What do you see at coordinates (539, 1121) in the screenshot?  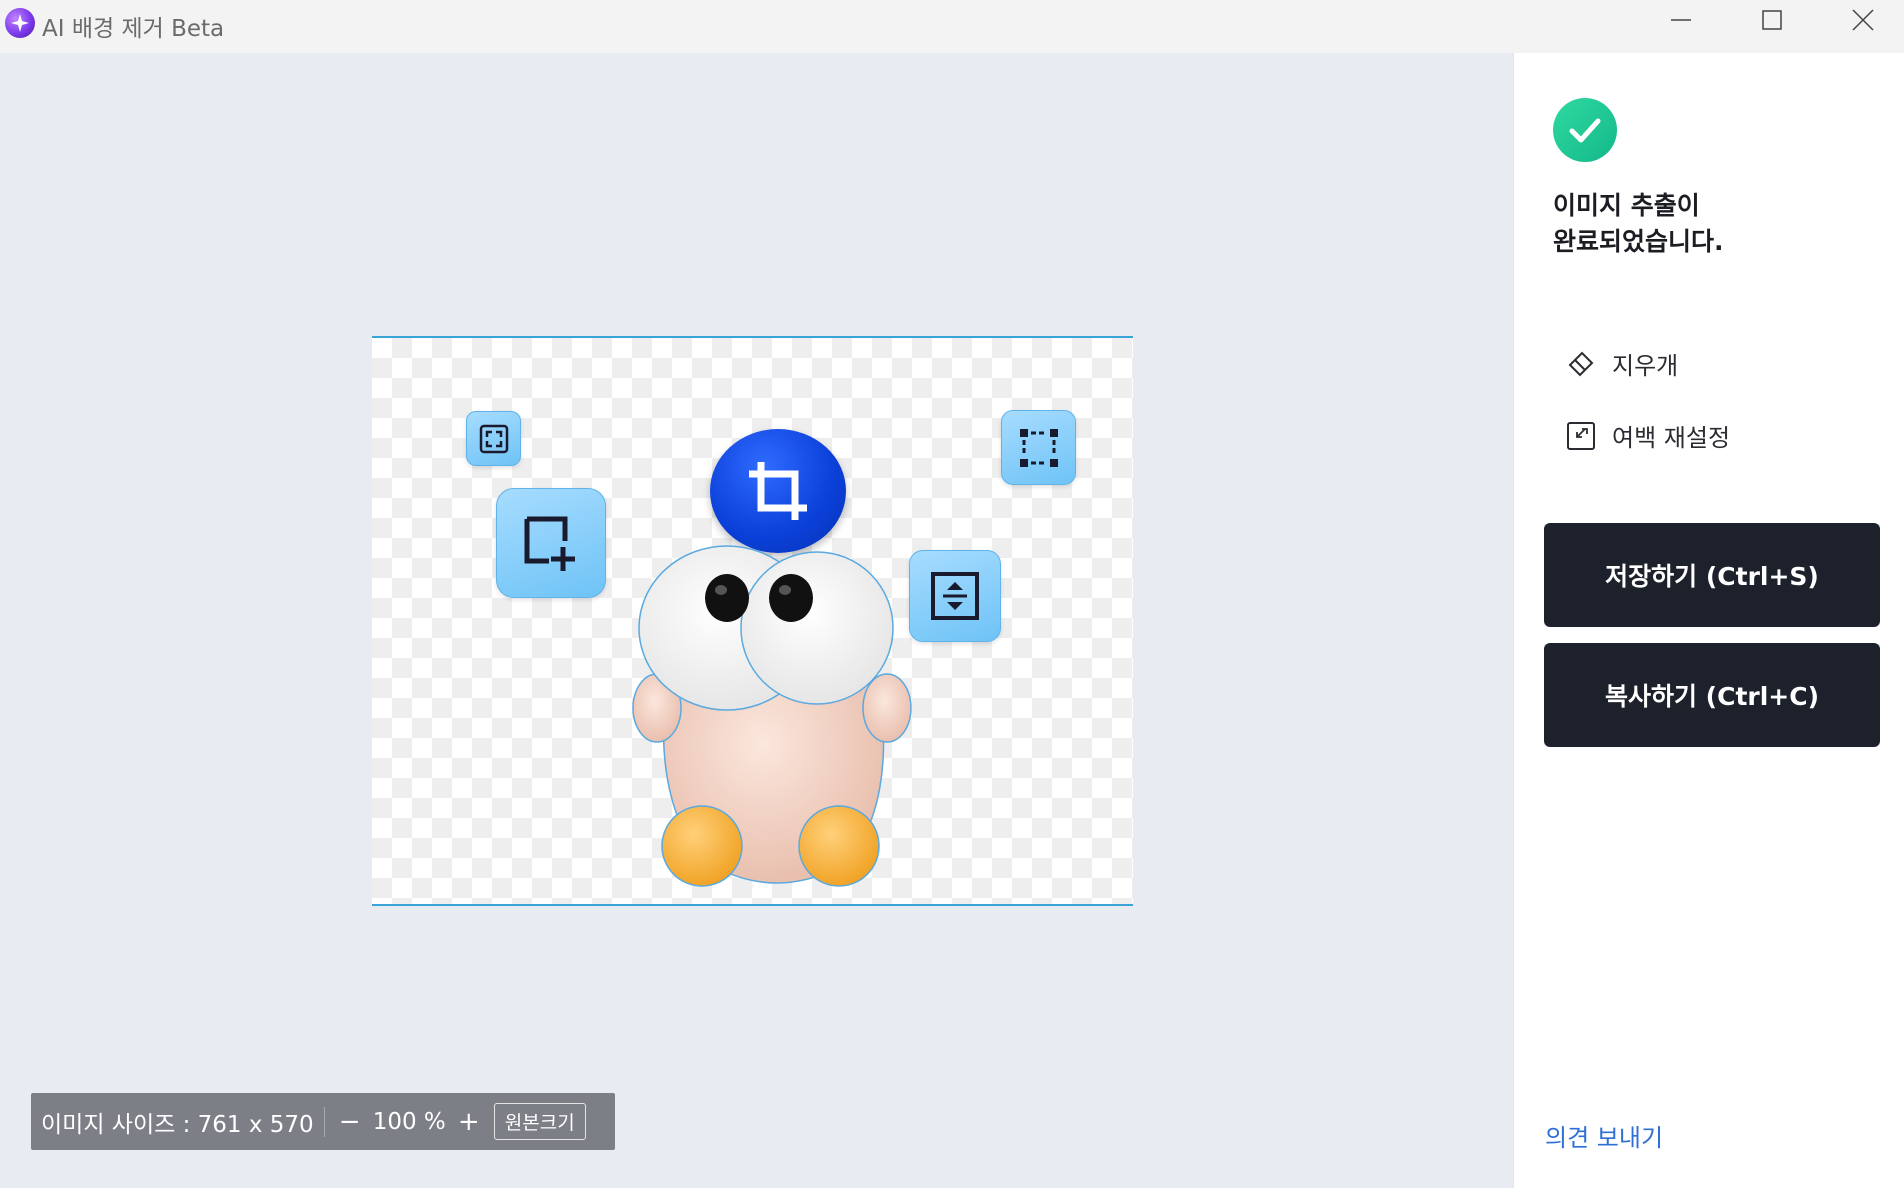 I see `original-size-button: 원본크기` at bounding box center [539, 1121].